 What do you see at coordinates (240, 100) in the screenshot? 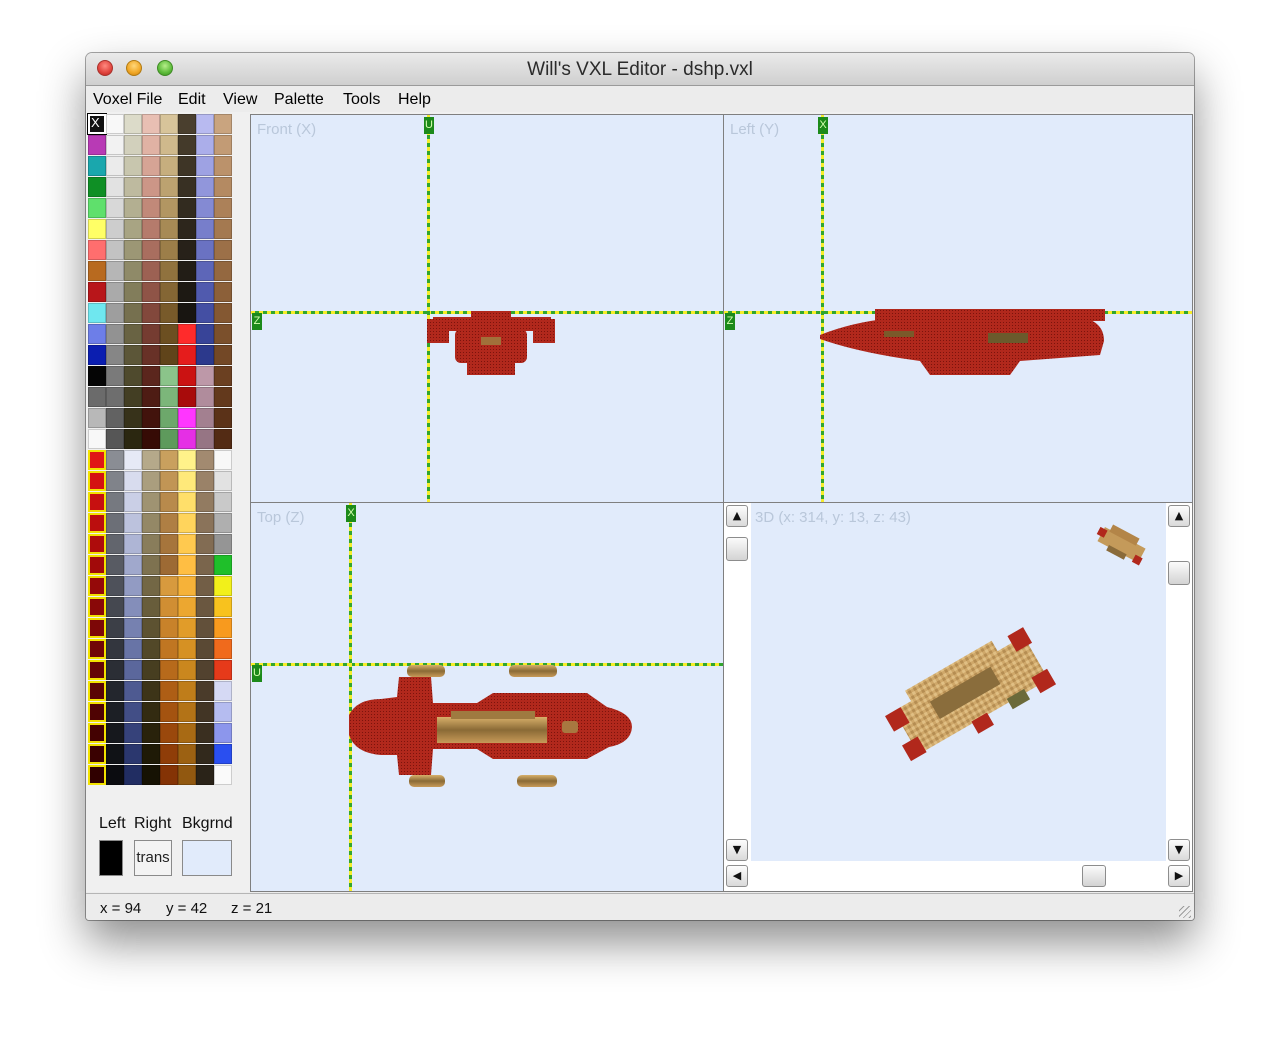
I see `menu-view: View` at bounding box center [240, 100].